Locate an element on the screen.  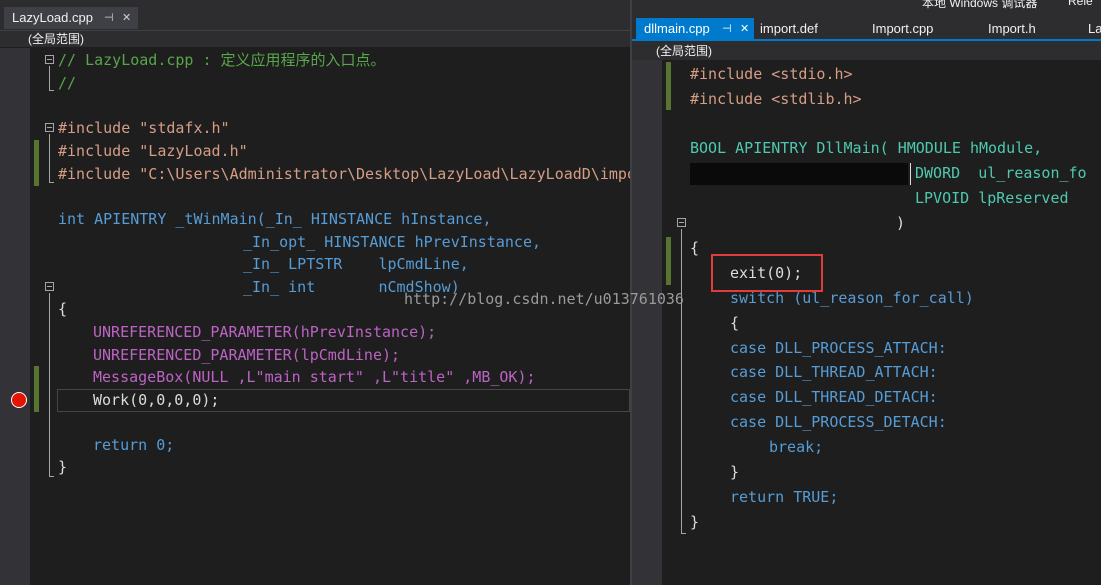
tab-import-h: Import.h is located at coordinates (1025, 29).